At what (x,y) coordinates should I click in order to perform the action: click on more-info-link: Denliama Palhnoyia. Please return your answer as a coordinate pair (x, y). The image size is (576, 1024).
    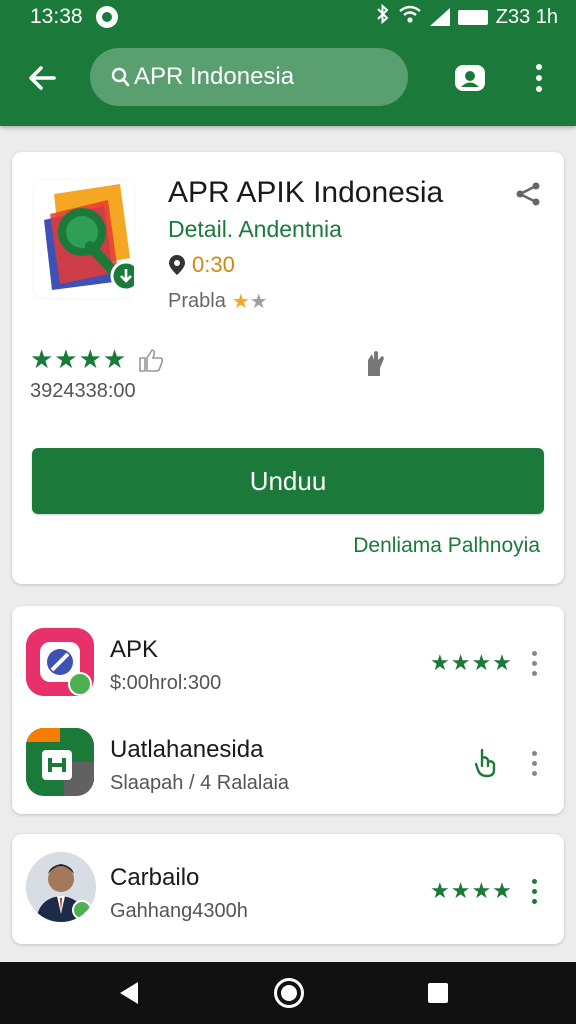
    Looking at the image, I should click on (446, 546).